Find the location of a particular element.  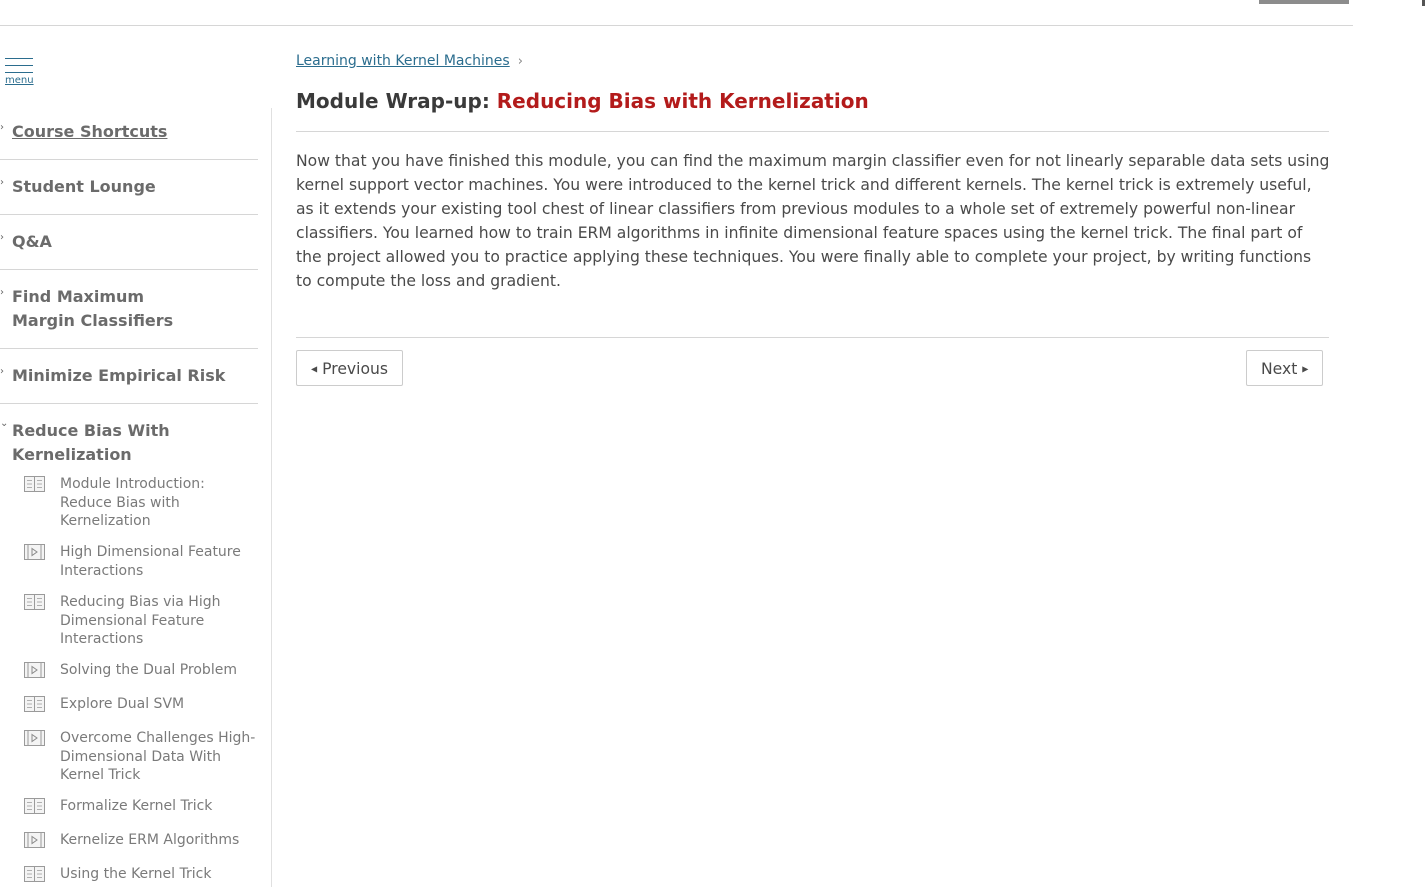

title-divider is located at coordinates (812, 131).